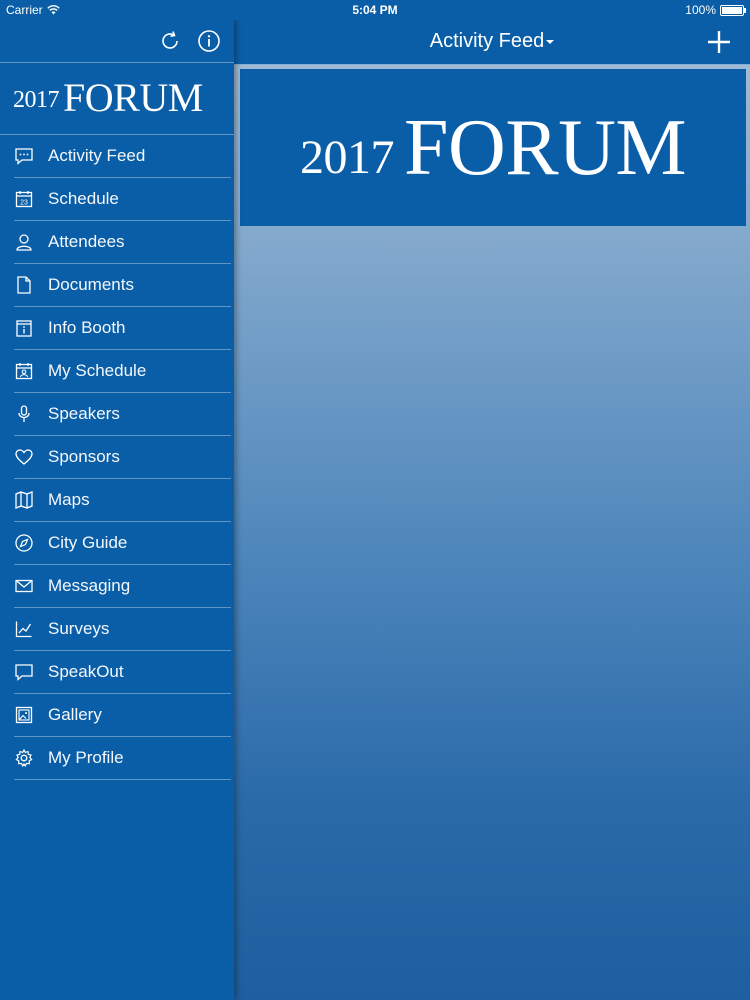 This screenshot has height=1000, width=750. I want to click on caret-down-icon, so click(550, 41).